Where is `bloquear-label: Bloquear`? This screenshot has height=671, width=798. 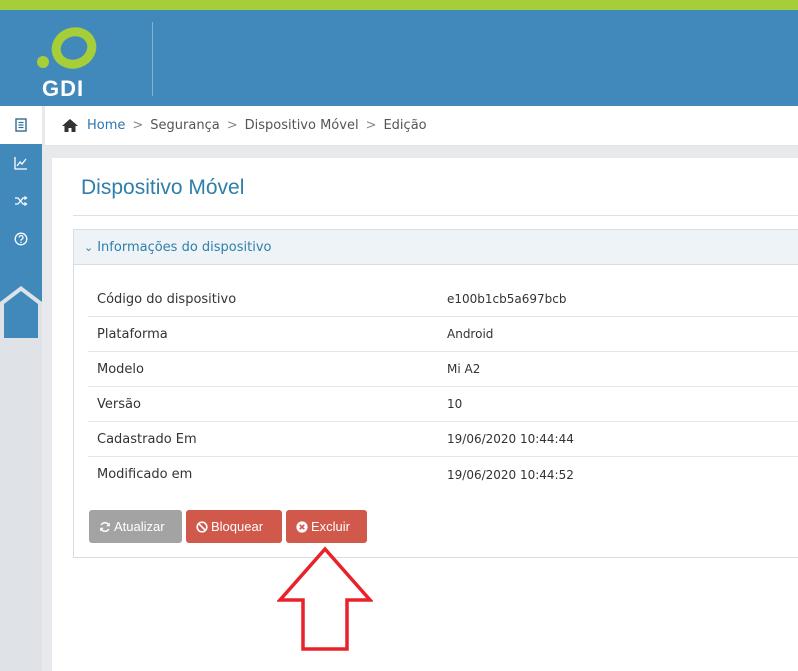
bloquear-label: Bloquear is located at coordinates (237, 526).